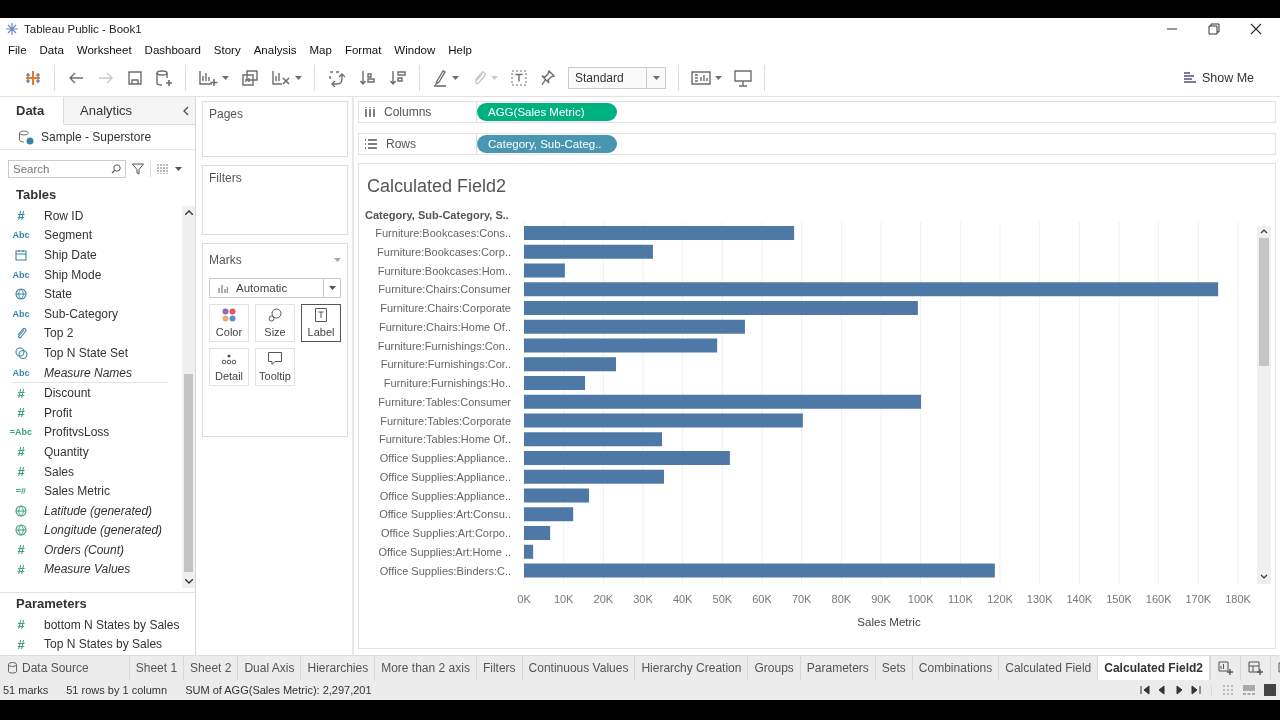 The image size is (1280, 720). Describe the element at coordinates (76, 313) in the screenshot. I see `field-name: Sub-Category` at that location.